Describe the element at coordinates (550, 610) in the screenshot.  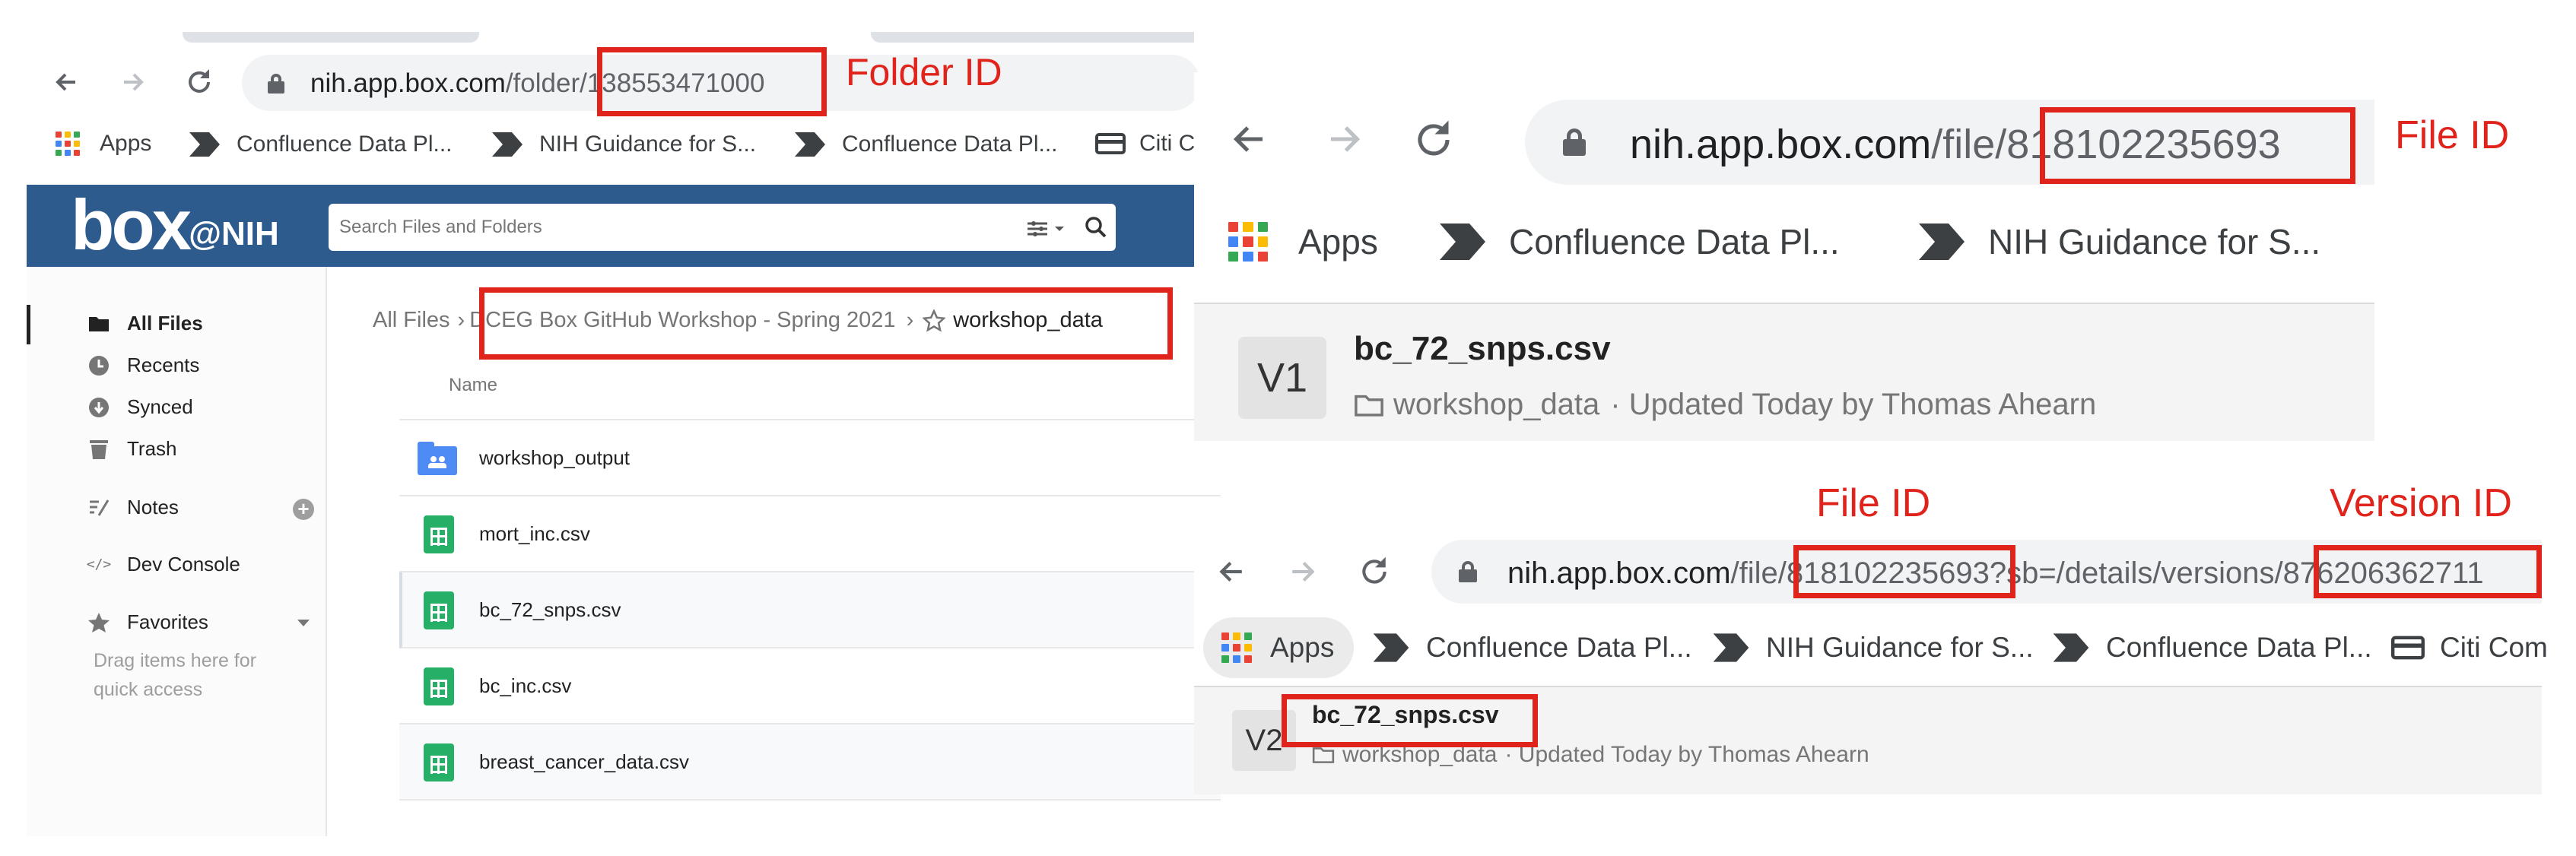
I see `file-name: bc_72_snps.csv` at that location.